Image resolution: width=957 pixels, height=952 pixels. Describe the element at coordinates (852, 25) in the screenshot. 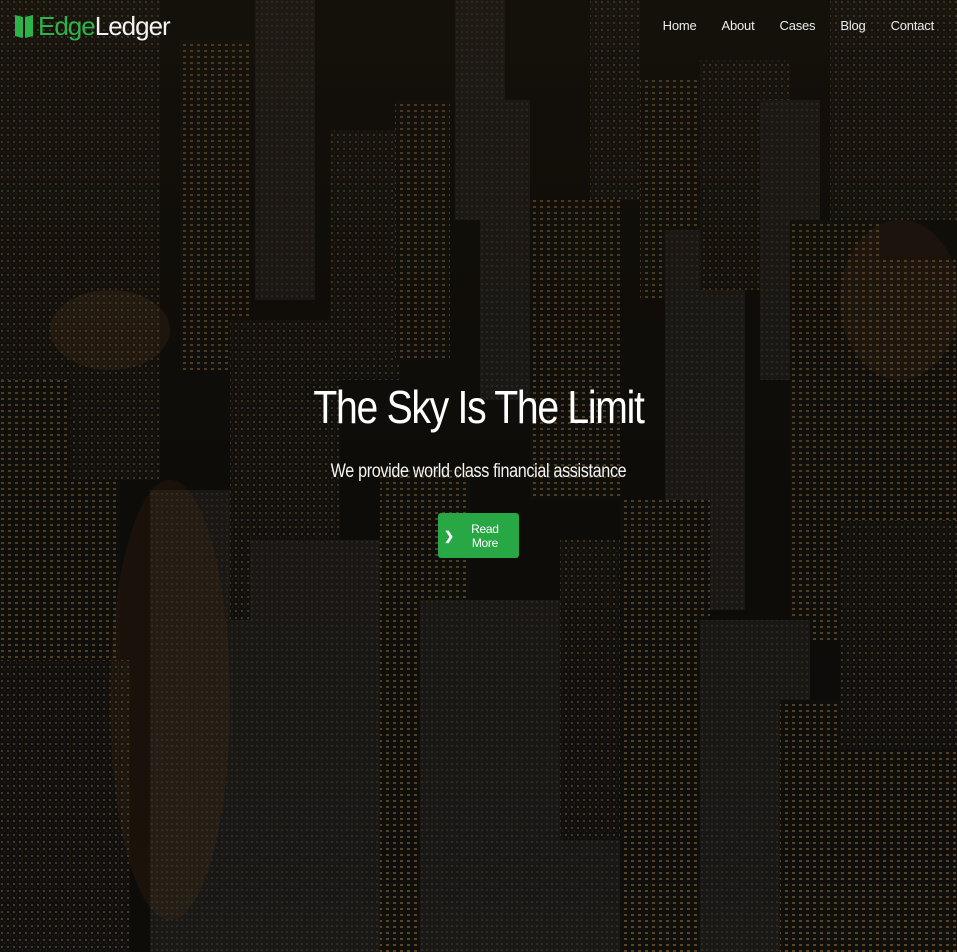

I see `nav-link-blog: Blog` at that location.